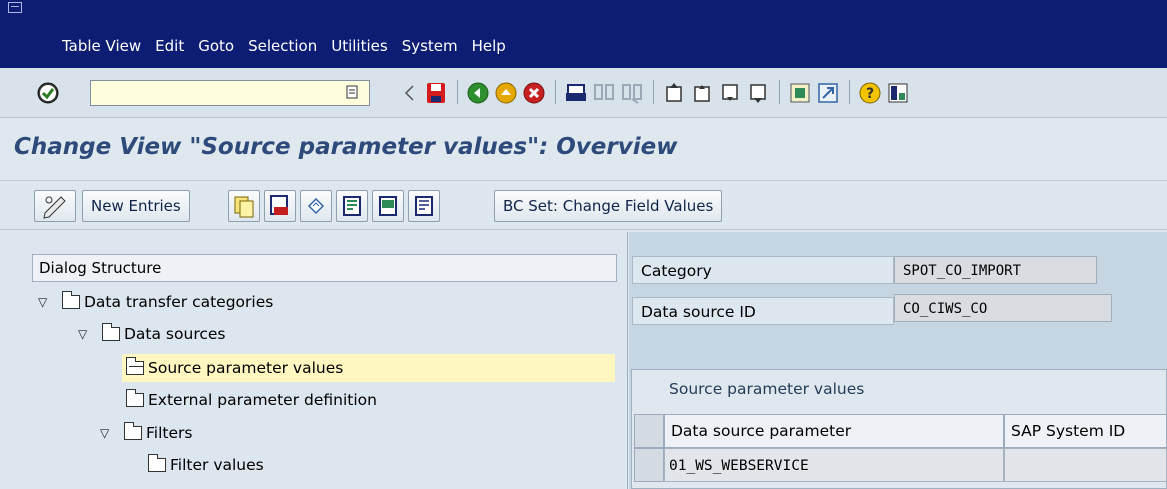 Image resolution: width=1167 pixels, height=489 pixels. I want to click on copy-icon, so click(244, 207).